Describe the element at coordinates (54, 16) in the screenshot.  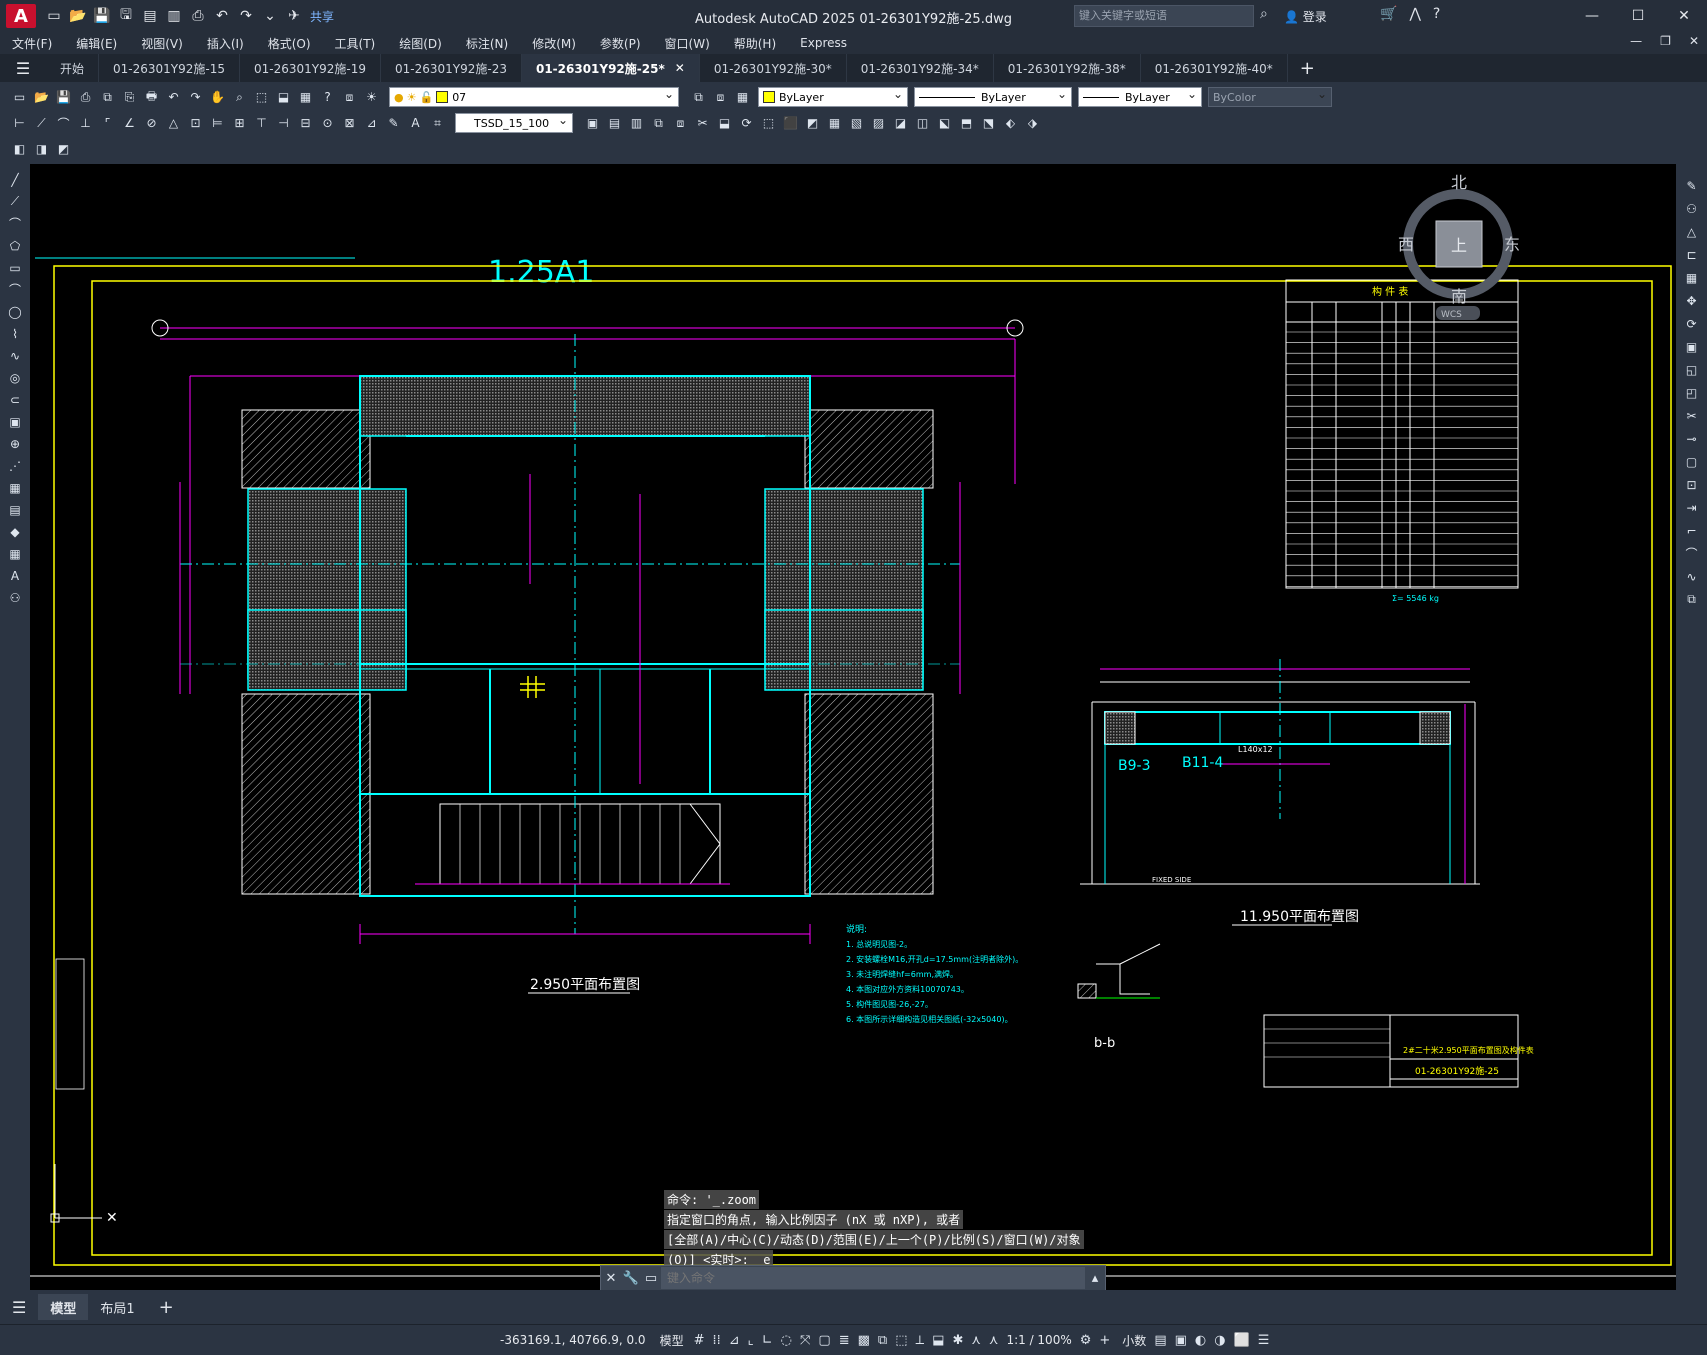
I see `new-file-icon: ▭` at that location.